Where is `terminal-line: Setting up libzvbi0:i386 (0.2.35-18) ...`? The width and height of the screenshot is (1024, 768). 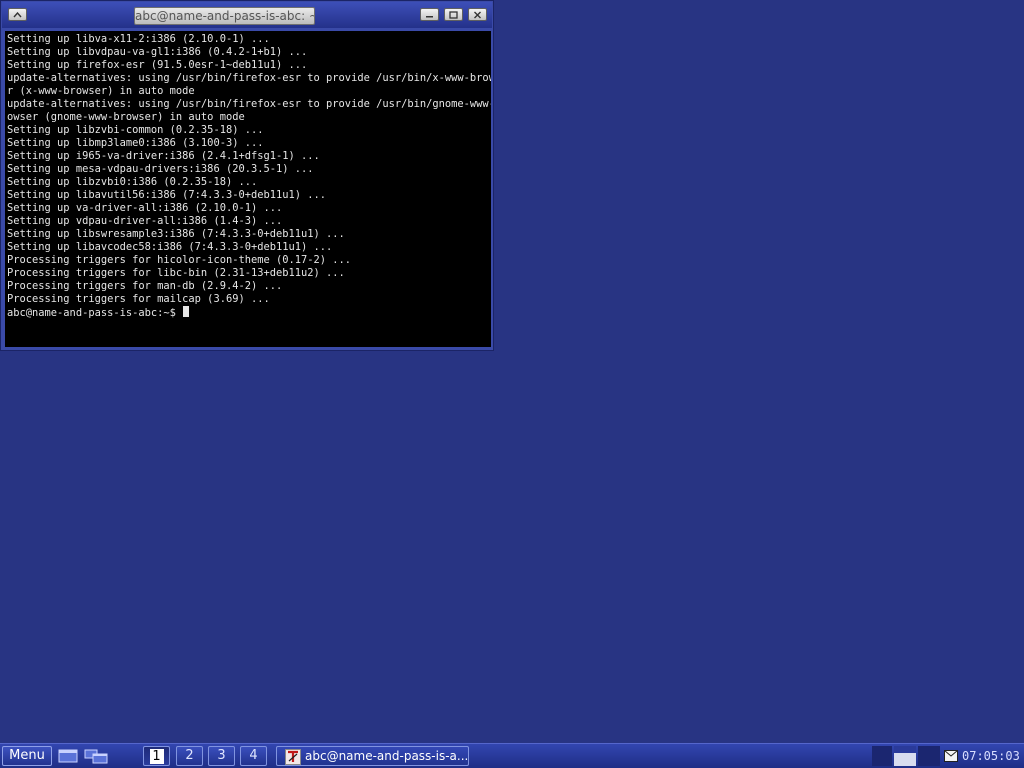 terminal-line: Setting up libzvbi0:i386 (0.2.35-18) ... is located at coordinates (132, 182).